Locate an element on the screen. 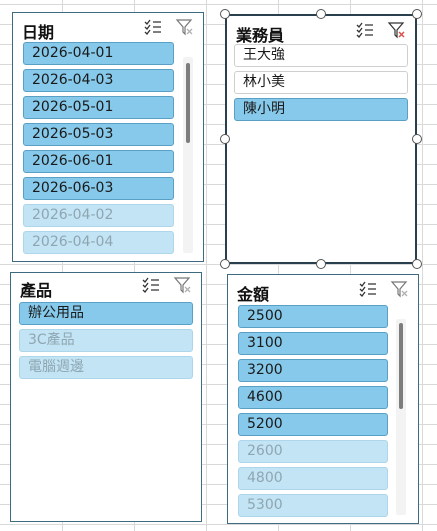 This screenshot has height=531, width=437. date-item: 2026-06-01 is located at coordinates (98, 161).